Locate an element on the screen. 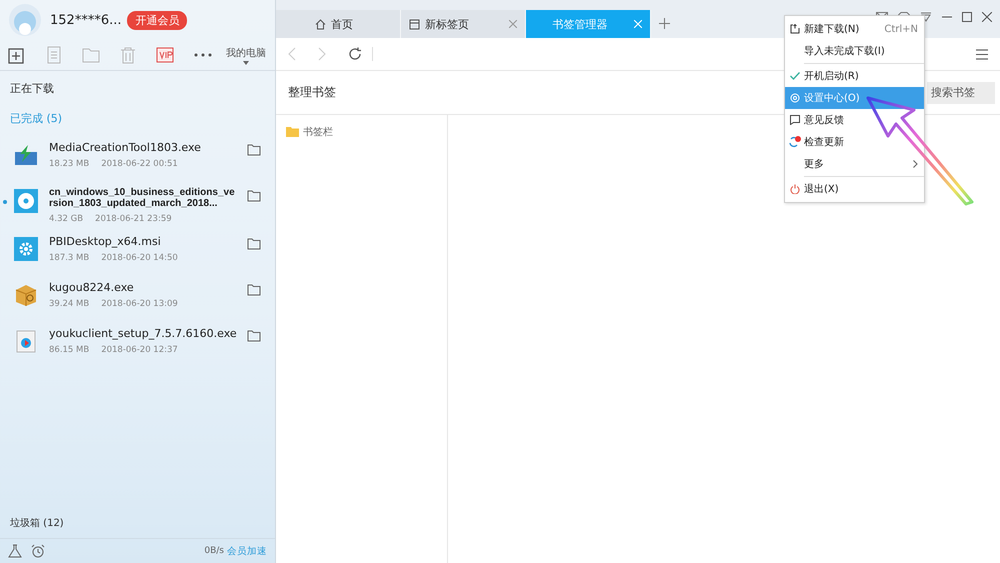  file-date: 2018-06-22 00:51 is located at coordinates (139, 164).